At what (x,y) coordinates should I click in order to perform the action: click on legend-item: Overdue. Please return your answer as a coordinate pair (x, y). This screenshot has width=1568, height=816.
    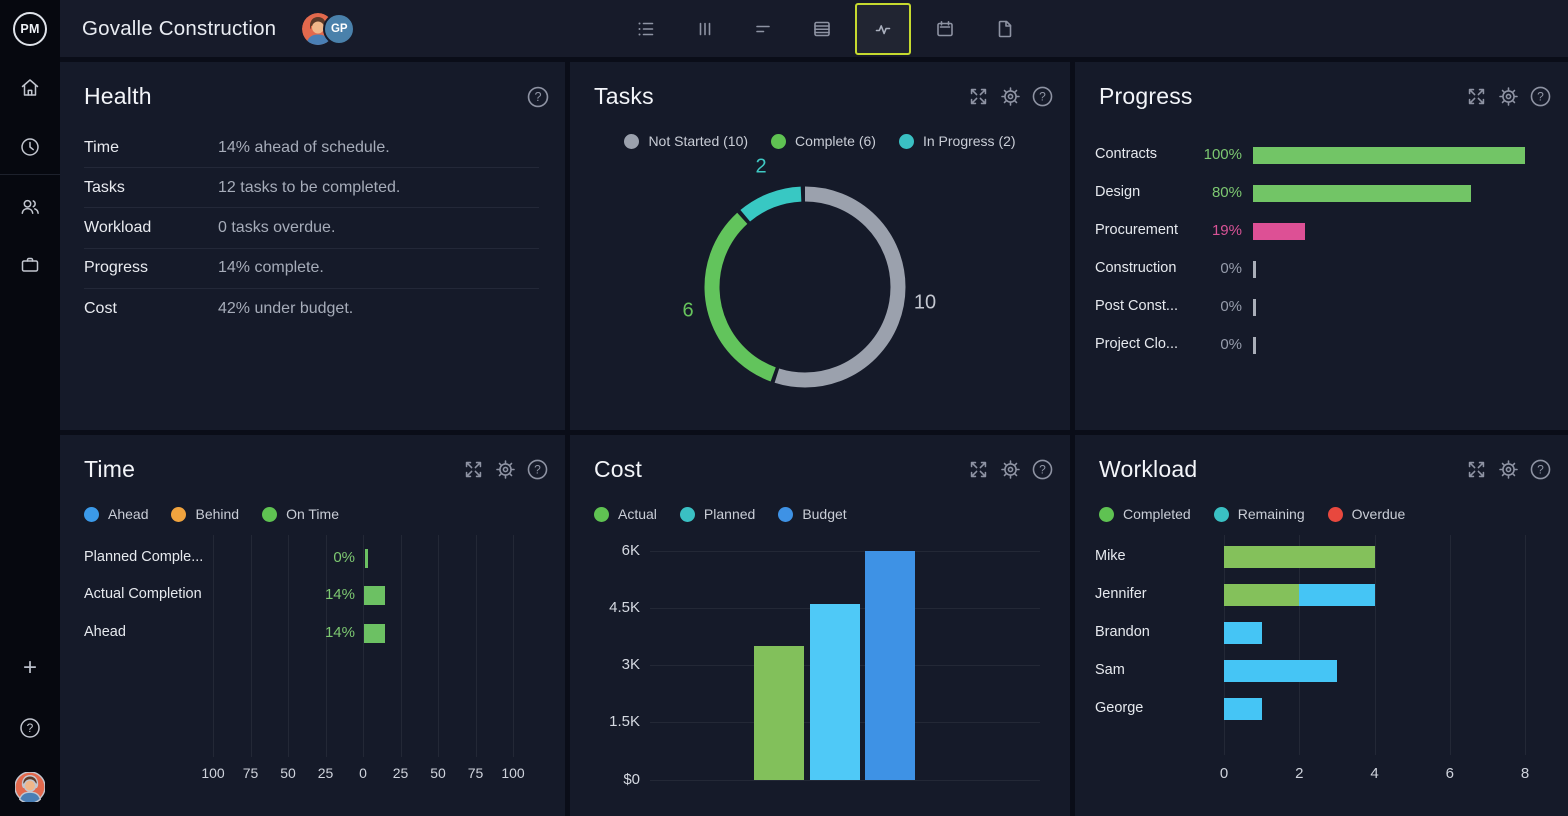
    Looking at the image, I should click on (1366, 514).